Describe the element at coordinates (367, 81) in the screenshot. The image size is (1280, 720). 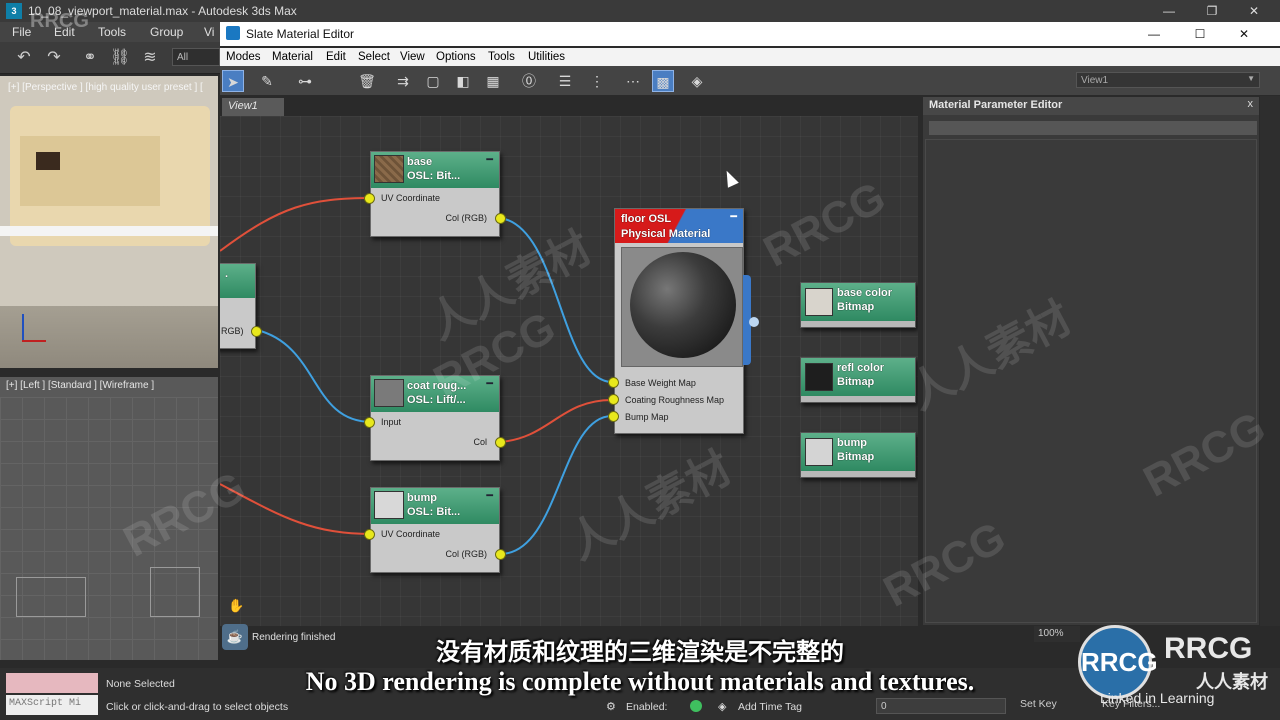
I see `delete-icon: 🗑` at that location.